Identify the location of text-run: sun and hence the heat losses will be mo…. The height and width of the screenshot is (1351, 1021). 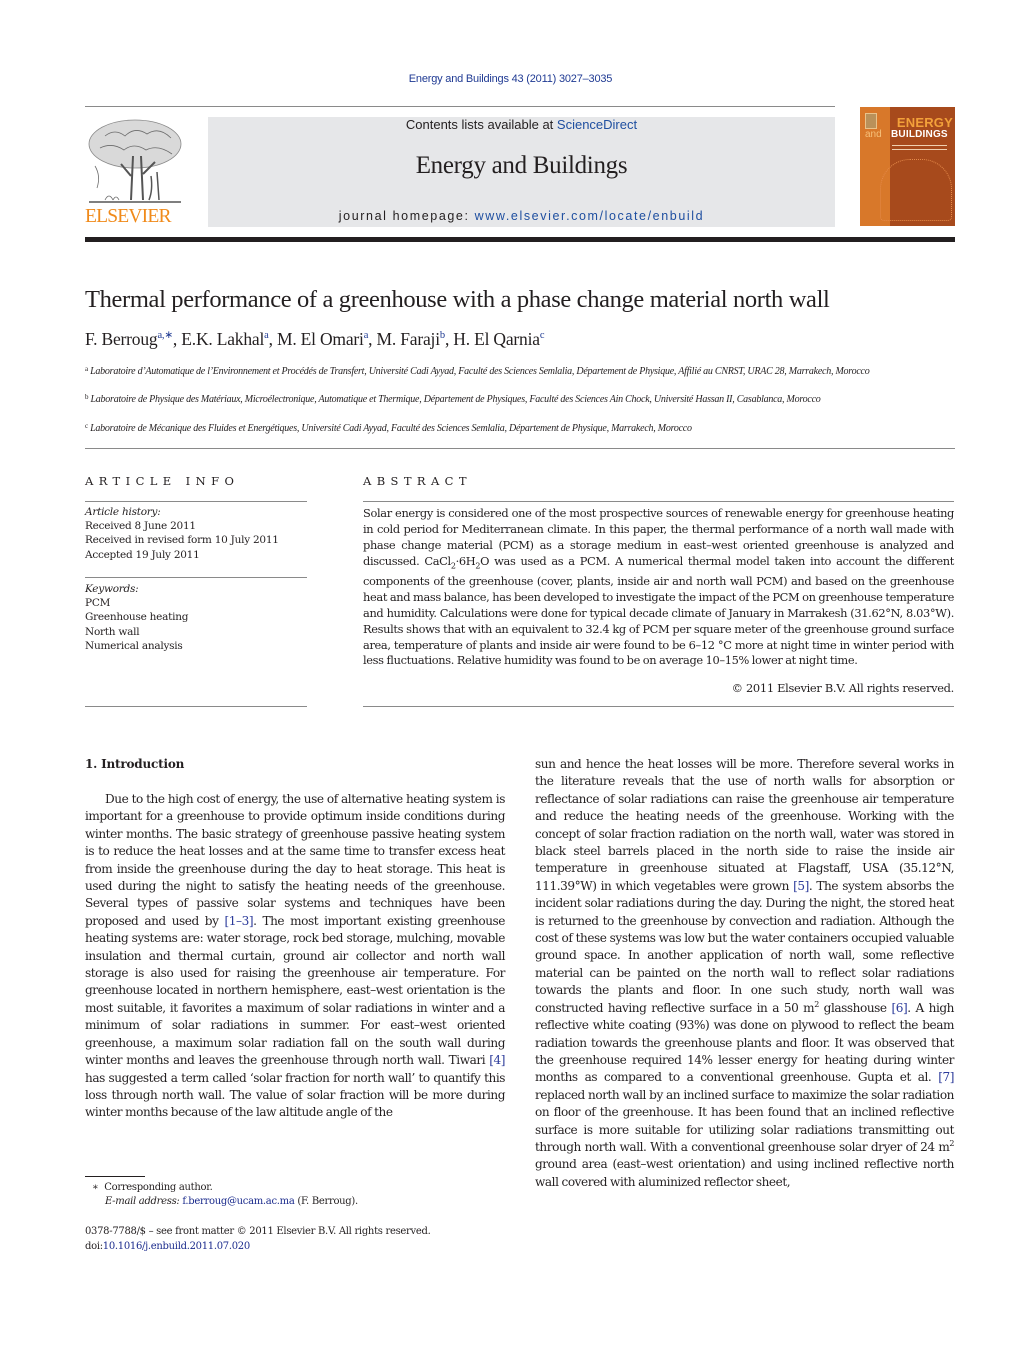
(744, 825).